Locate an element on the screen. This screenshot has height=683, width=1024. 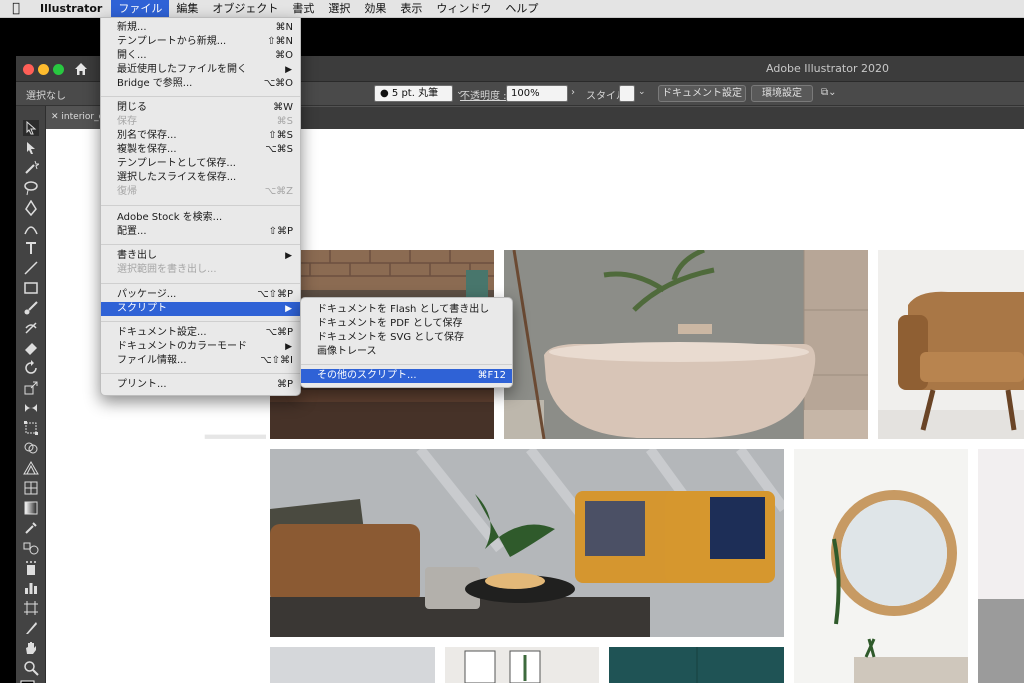
menu-type: 書式 is located at coordinates (303, 9).